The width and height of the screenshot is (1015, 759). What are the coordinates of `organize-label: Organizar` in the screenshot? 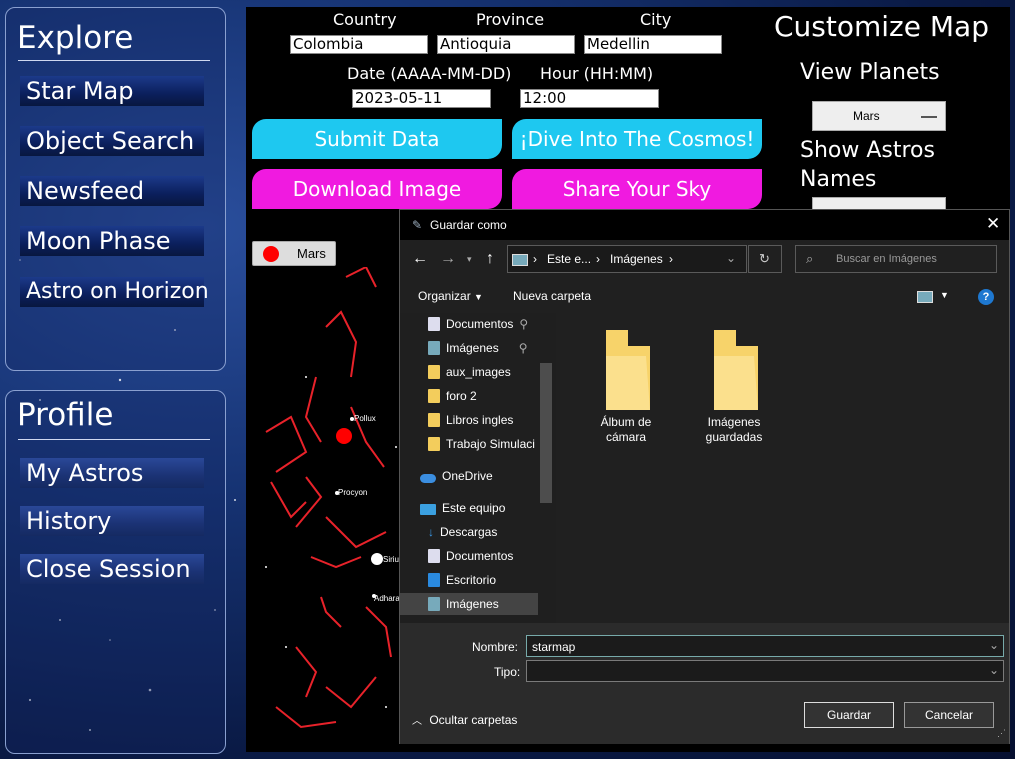 It's located at (444, 296).